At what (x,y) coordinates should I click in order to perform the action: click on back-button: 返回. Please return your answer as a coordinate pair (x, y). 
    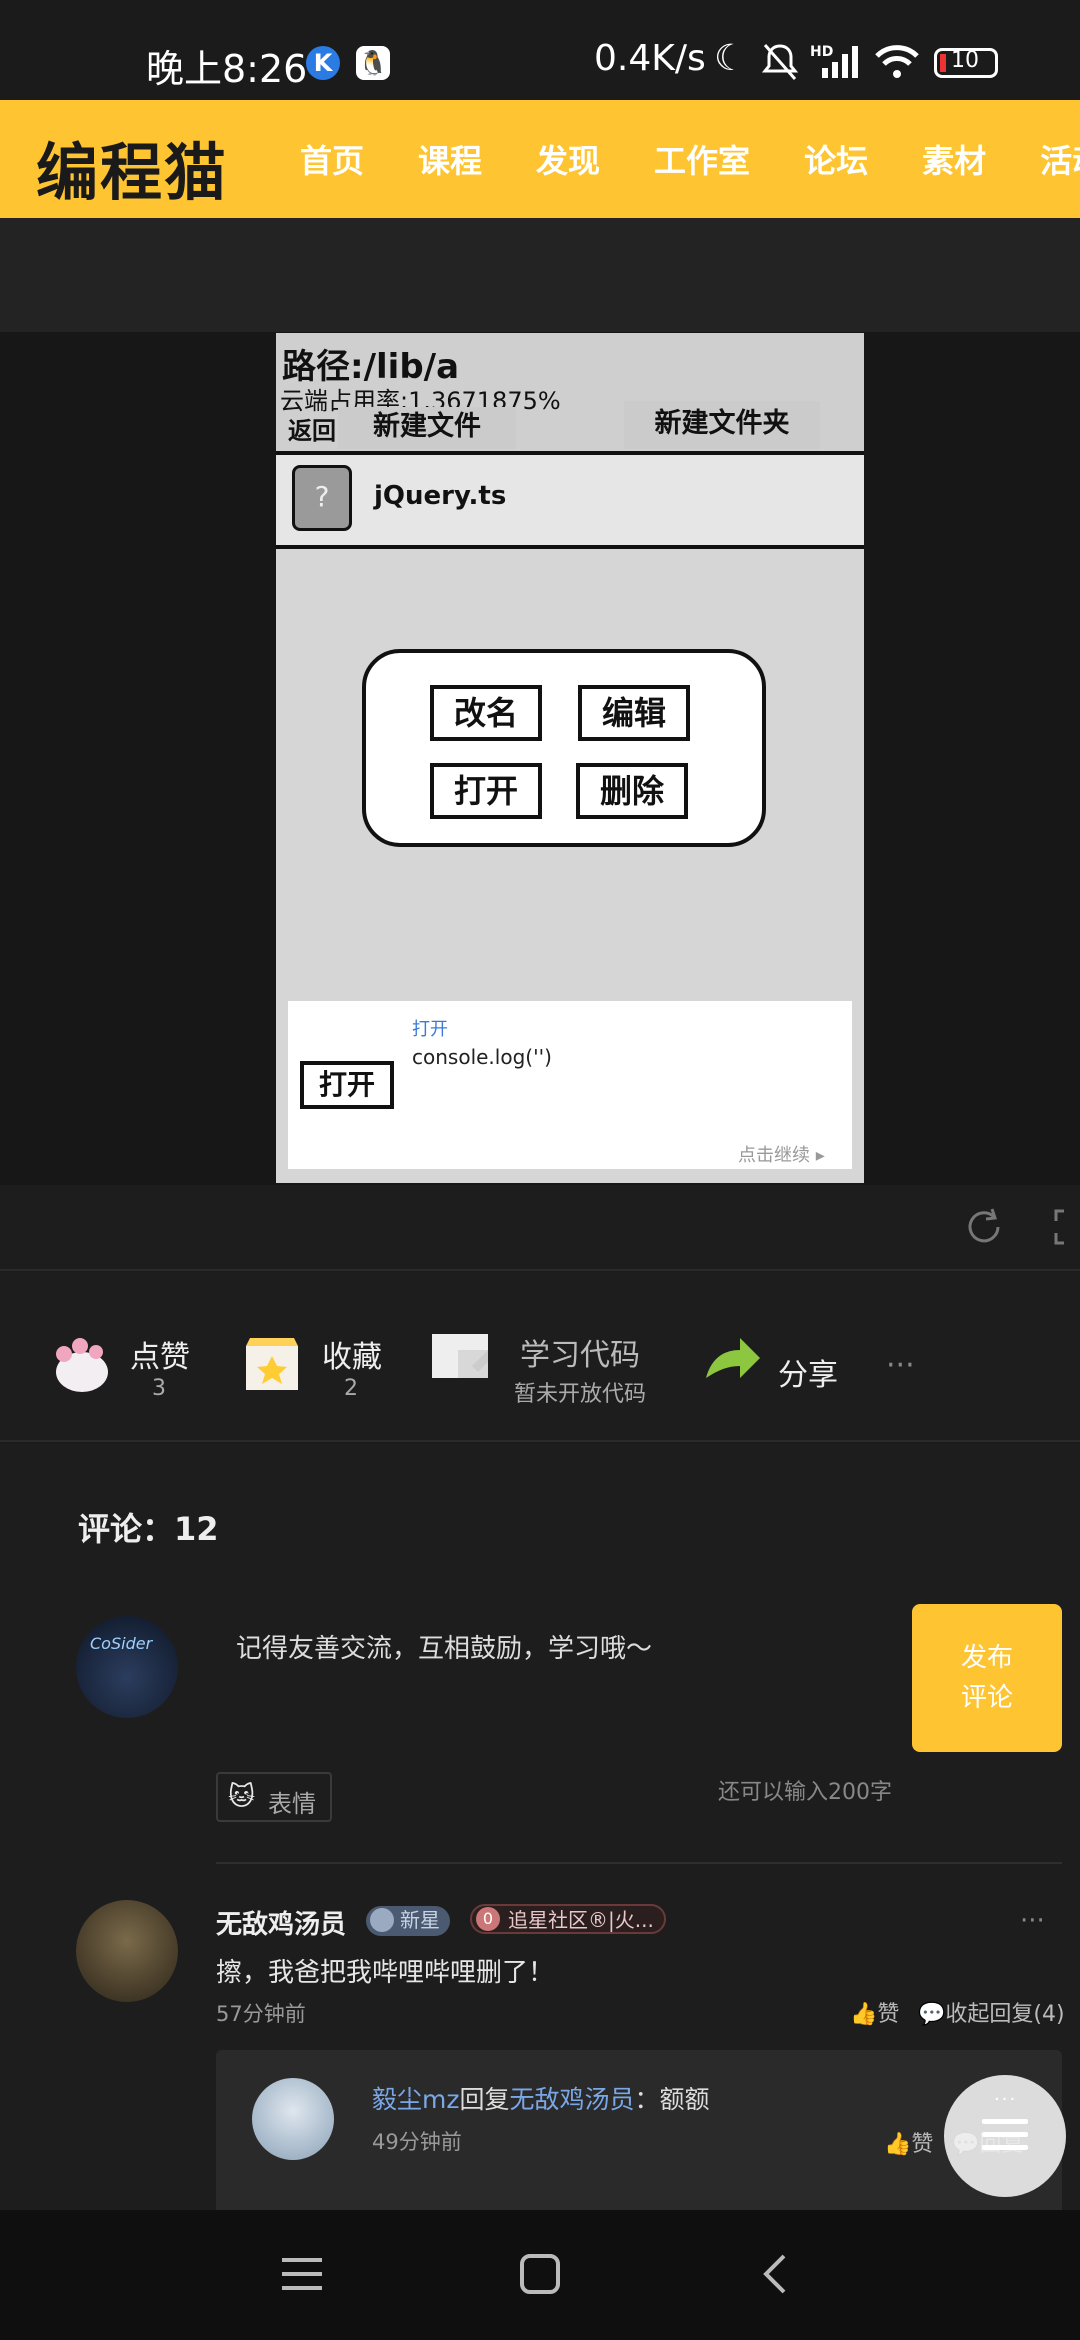
    Looking at the image, I should click on (312, 428).